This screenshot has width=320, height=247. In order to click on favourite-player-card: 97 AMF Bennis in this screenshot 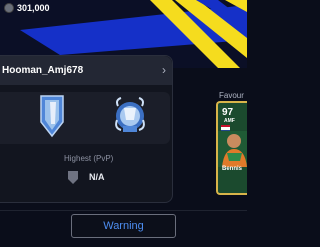, I will do `click(231, 148)`.